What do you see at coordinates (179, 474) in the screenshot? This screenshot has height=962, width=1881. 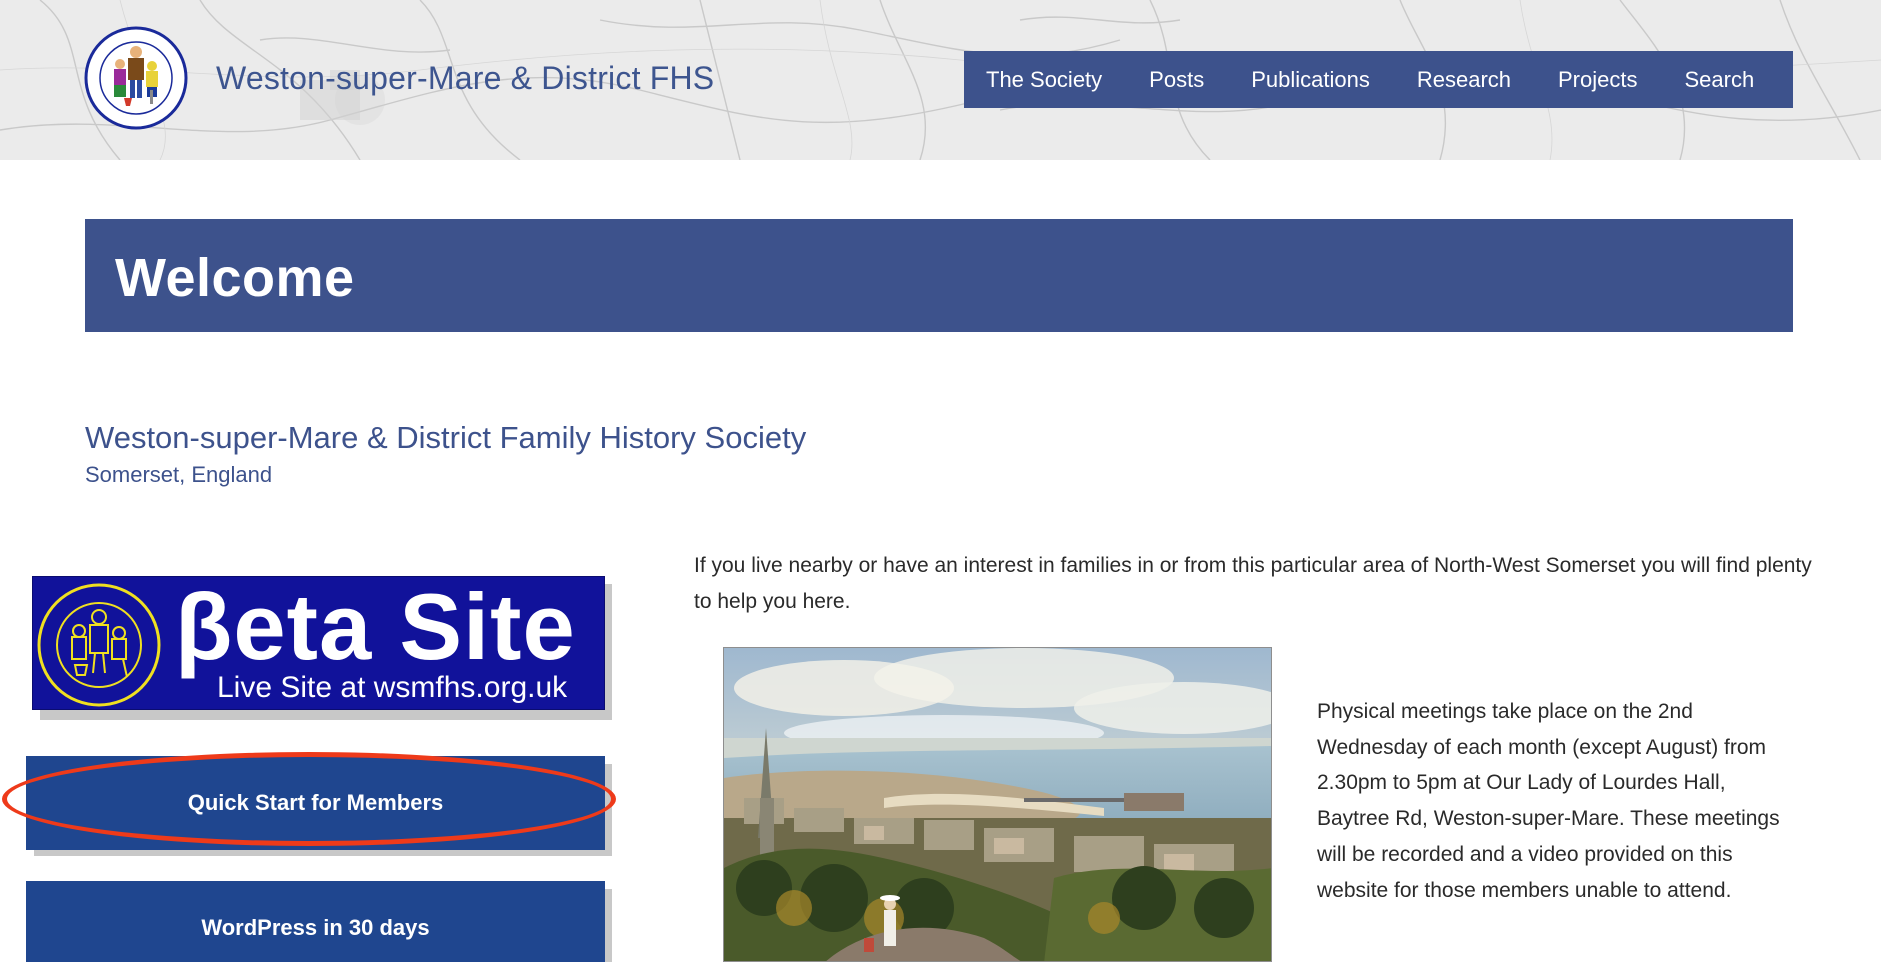 I see `society-location: Somerset, England` at bounding box center [179, 474].